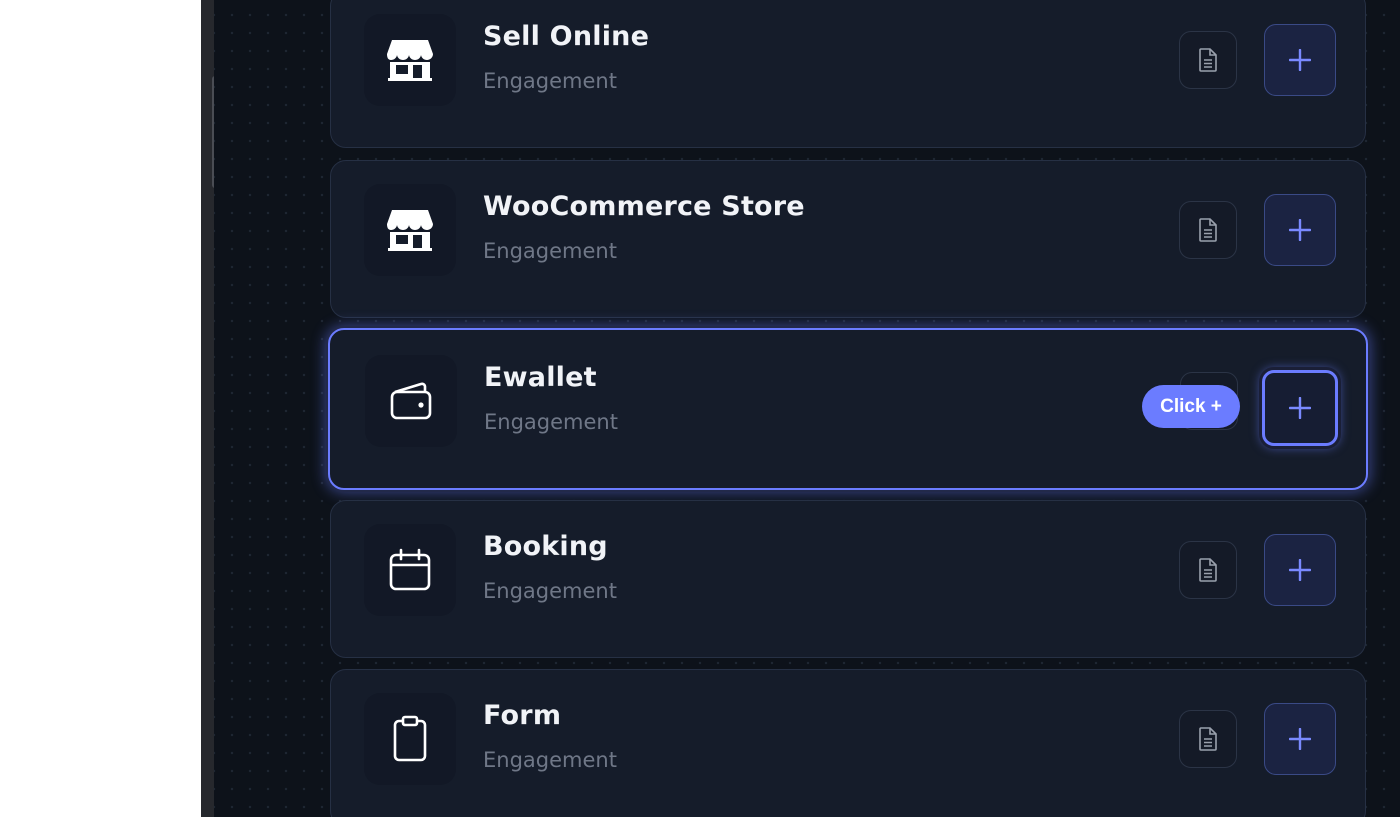 The height and width of the screenshot is (817, 1400). I want to click on card-title: Ewallet, so click(540, 377).